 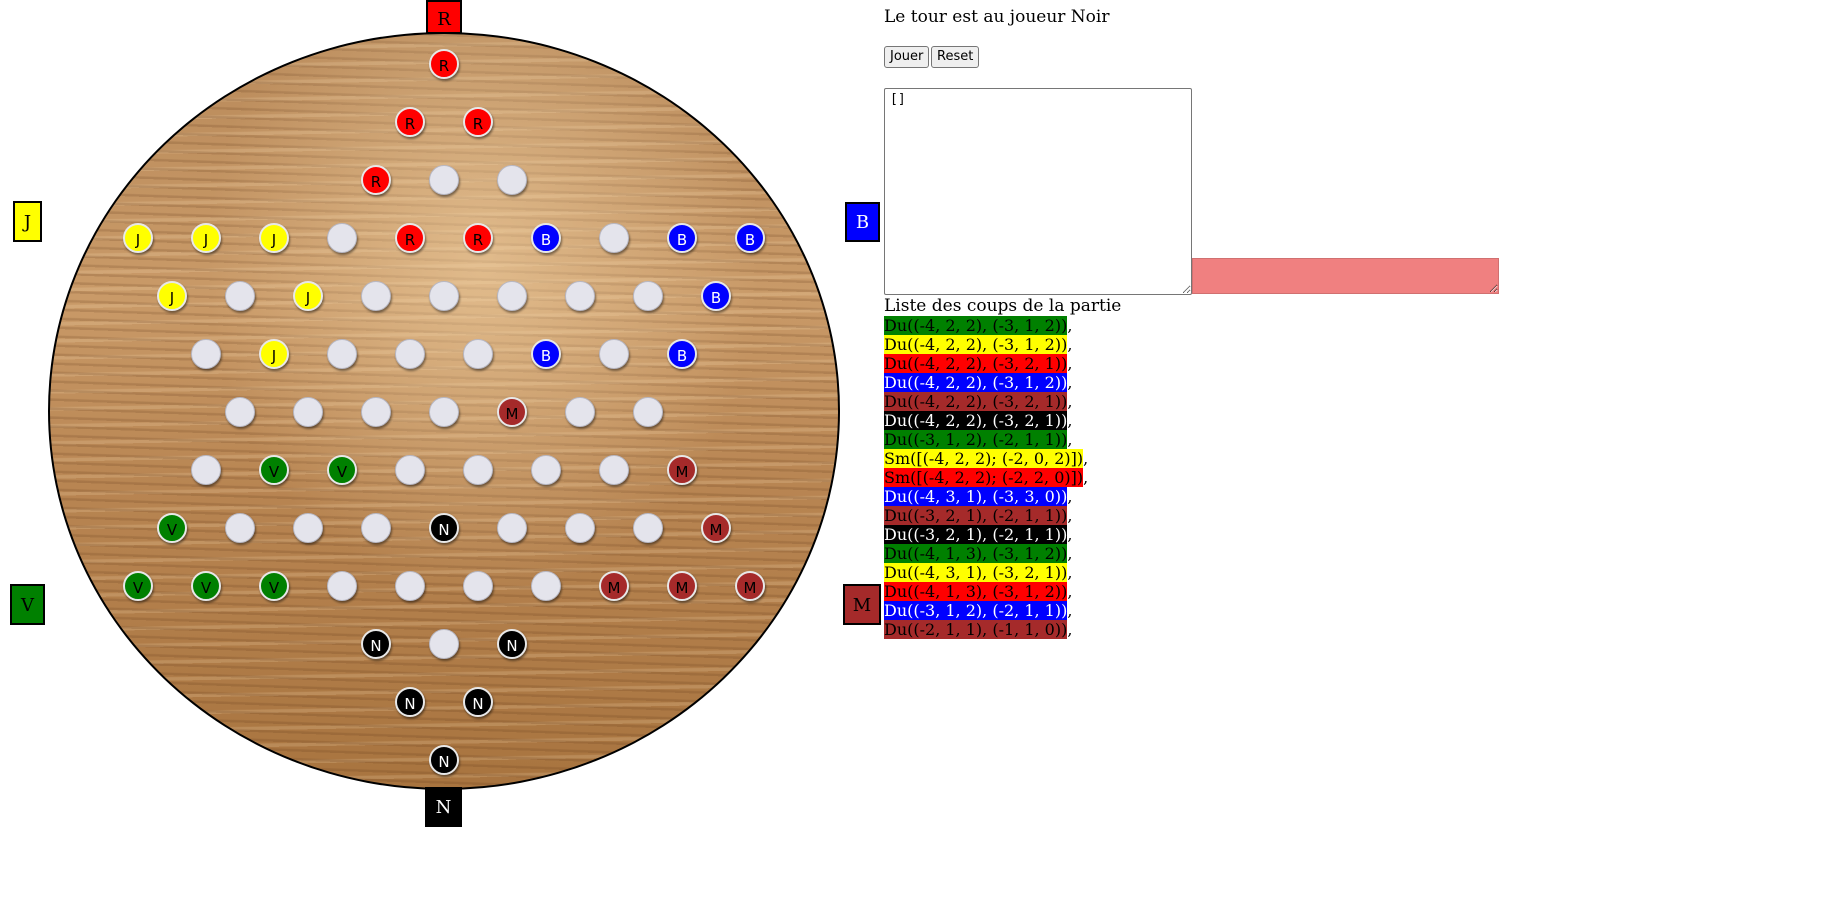 I want to click on move-text: Du((-4, 2, 2), (-3, 2, 1)), so click(x=976, y=401).